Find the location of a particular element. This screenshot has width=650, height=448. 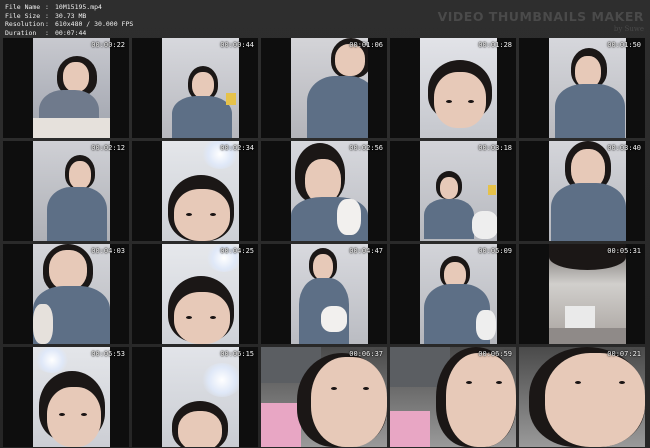

timestamp: 00:06:15 is located at coordinates (237, 354).